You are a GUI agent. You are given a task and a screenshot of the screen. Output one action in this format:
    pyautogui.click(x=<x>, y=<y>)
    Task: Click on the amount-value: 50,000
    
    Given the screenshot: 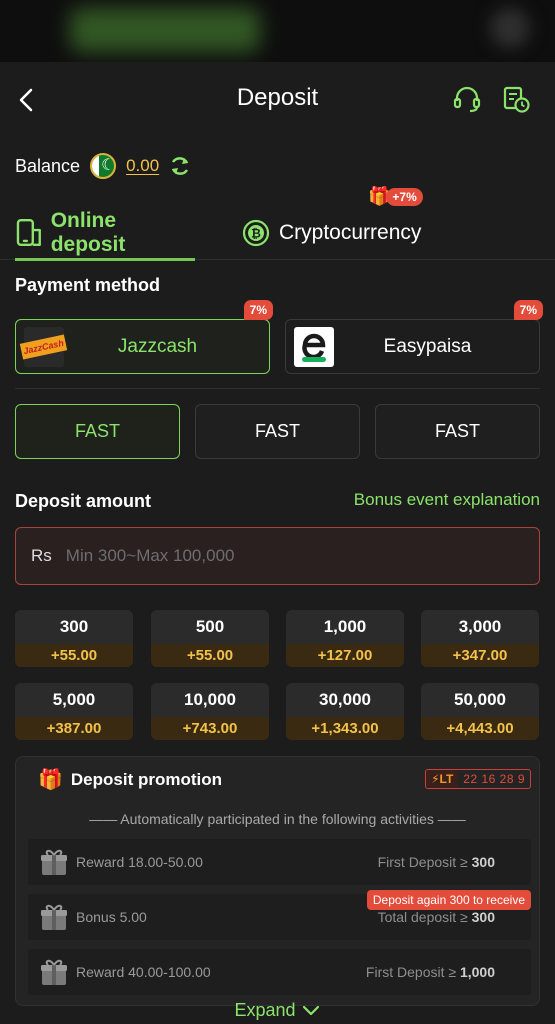 What is the action you would take?
    pyautogui.click(x=480, y=699)
    